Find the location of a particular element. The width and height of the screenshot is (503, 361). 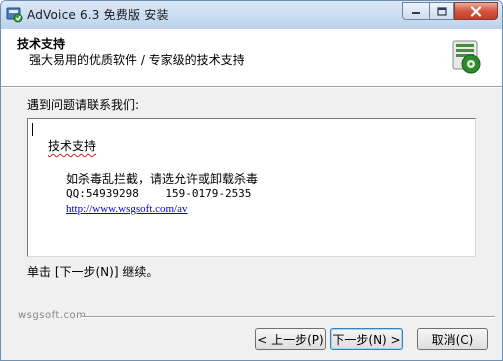

support-heading: 技术支持 is located at coordinates (72, 146).